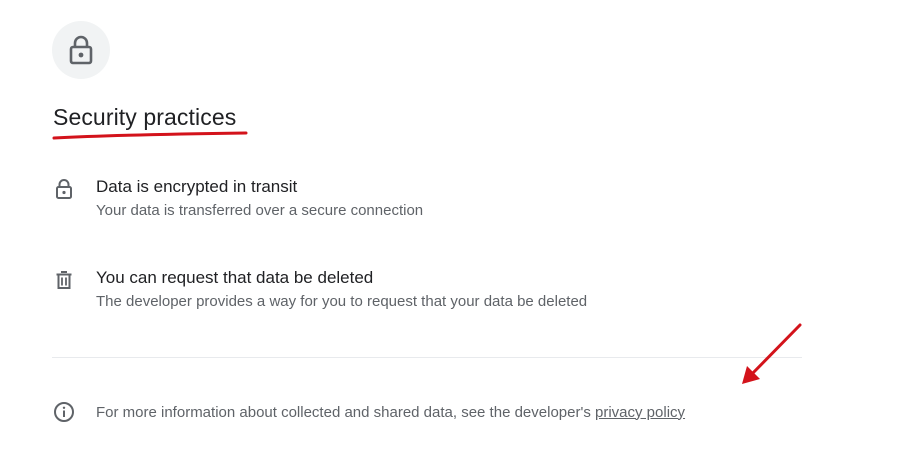  Describe the element at coordinates (197, 186) in the screenshot. I see `practice-heading: Data is encrypted in transit` at that location.